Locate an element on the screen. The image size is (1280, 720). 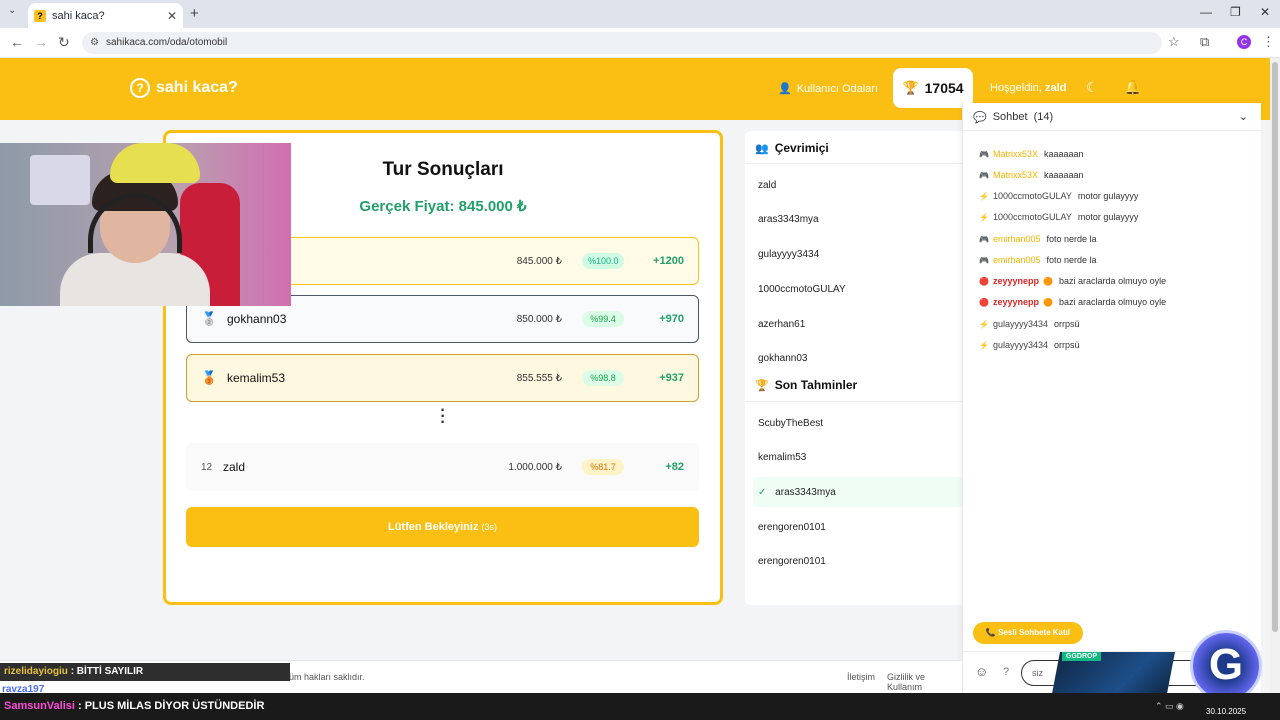
result-accuracy: %81.7 is located at coordinates (603, 467).